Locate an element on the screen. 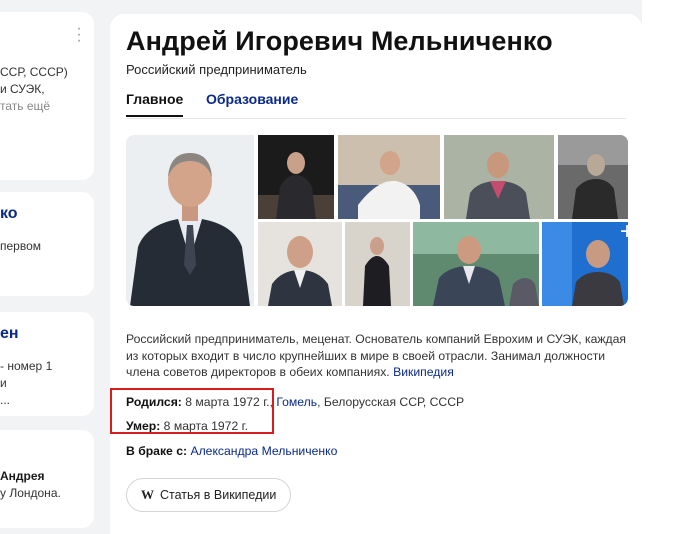  tab-main: Главное is located at coordinates (155, 103).